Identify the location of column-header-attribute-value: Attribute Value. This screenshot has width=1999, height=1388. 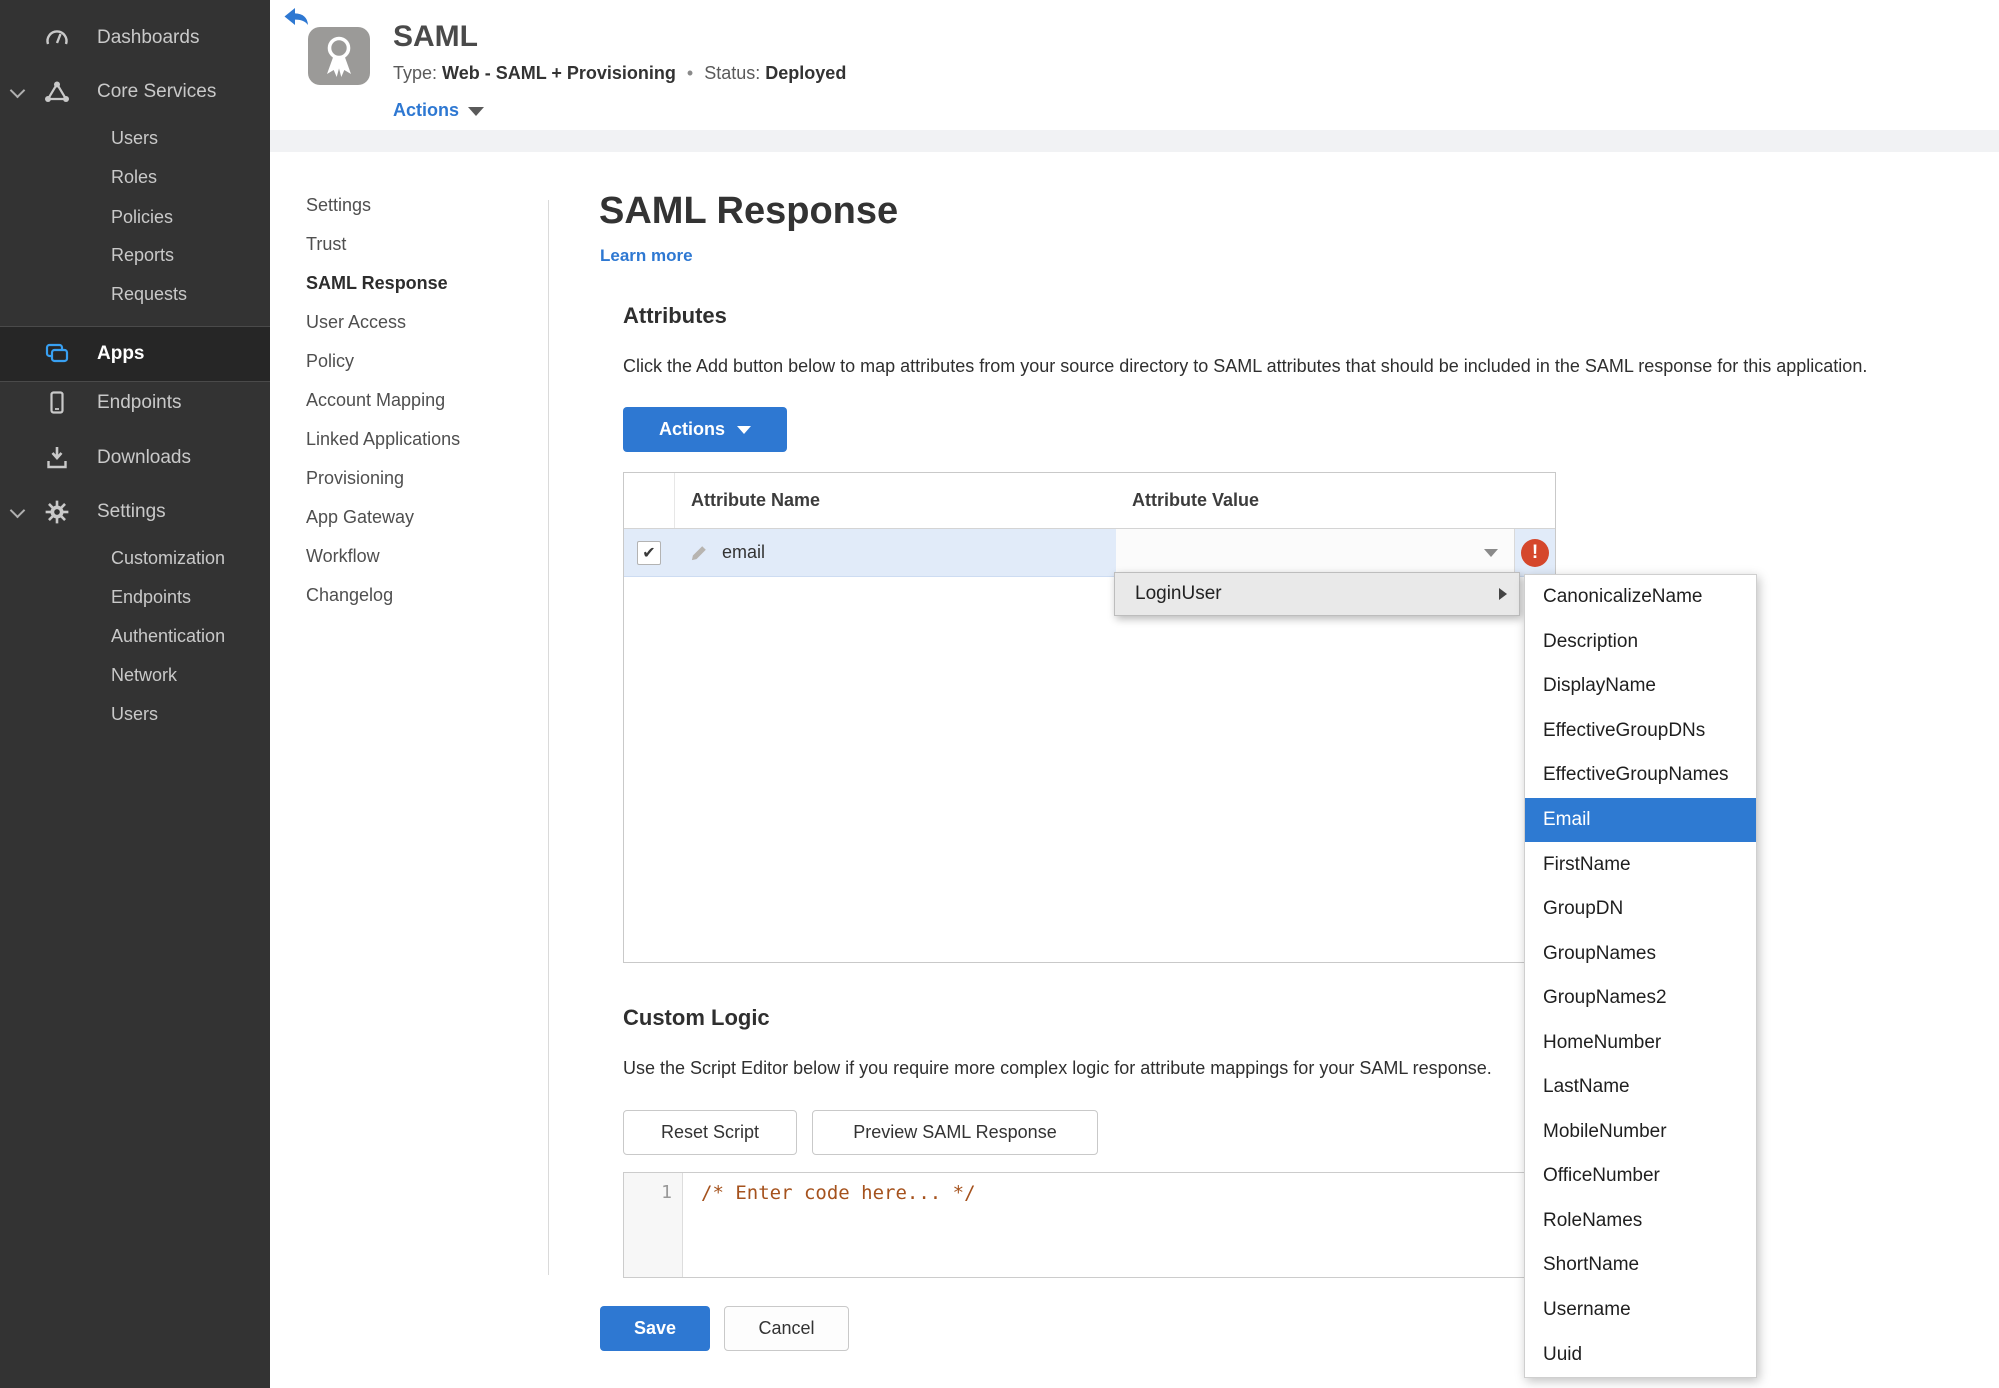
(1196, 500).